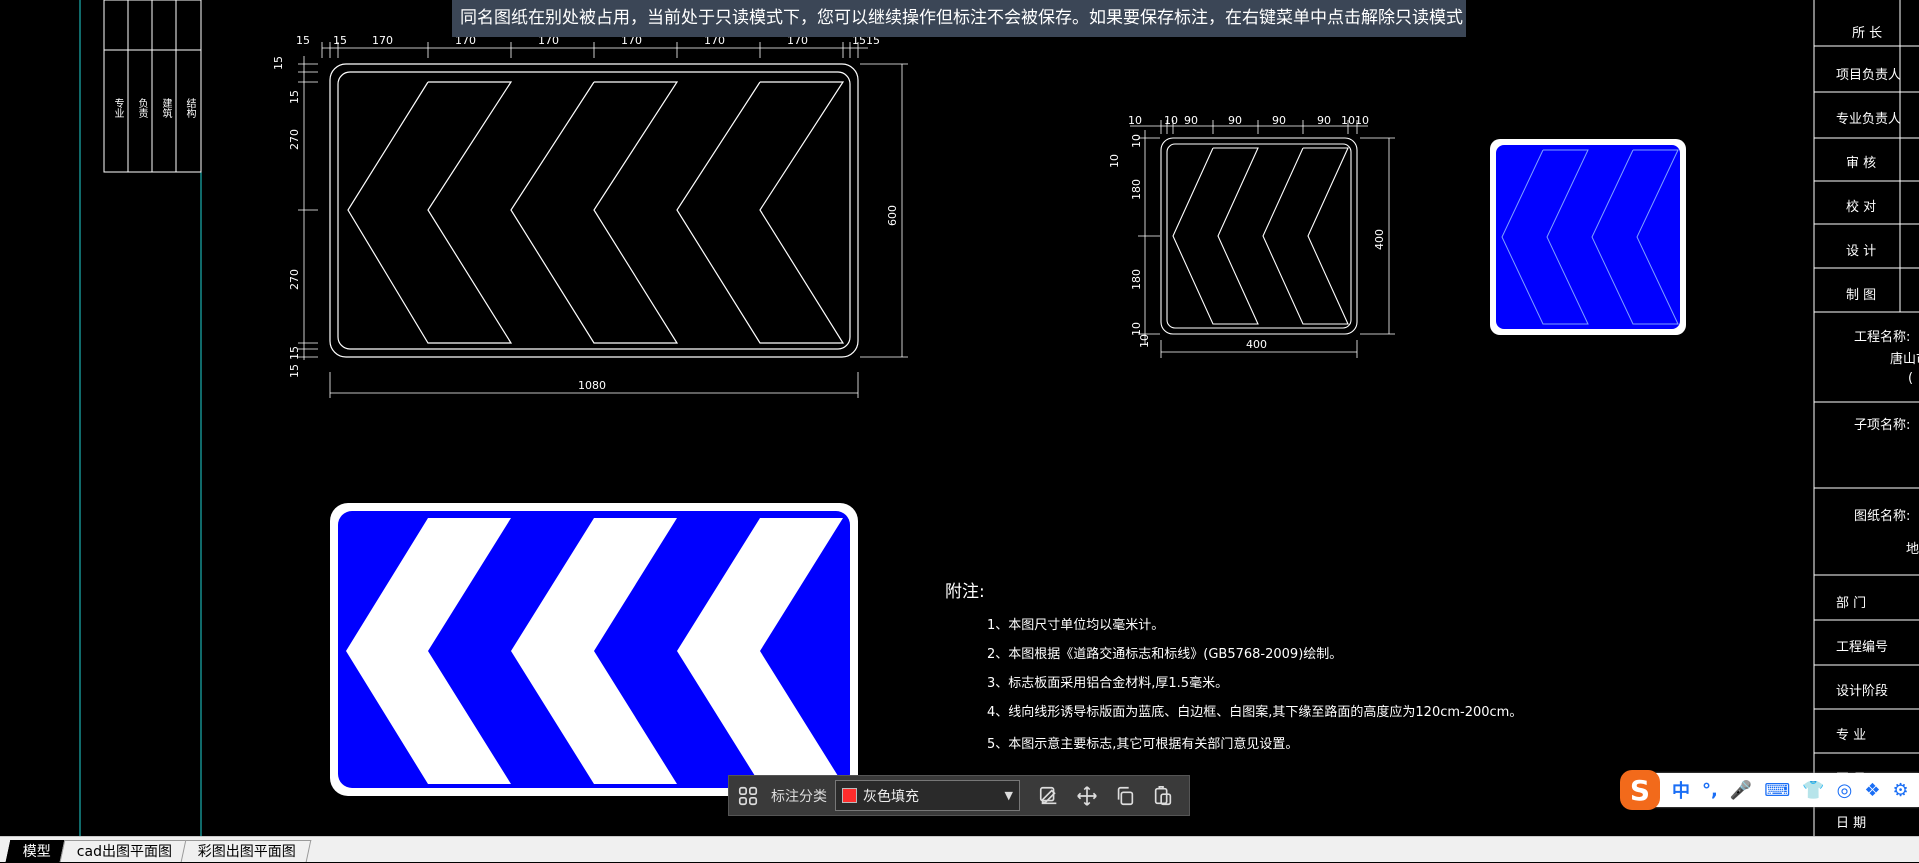 This screenshot has height=863, width=1919. Describe the element at coordinates (1869, 119) in the screenshot. I see `tb-row-2: 专业负责人` at that location.